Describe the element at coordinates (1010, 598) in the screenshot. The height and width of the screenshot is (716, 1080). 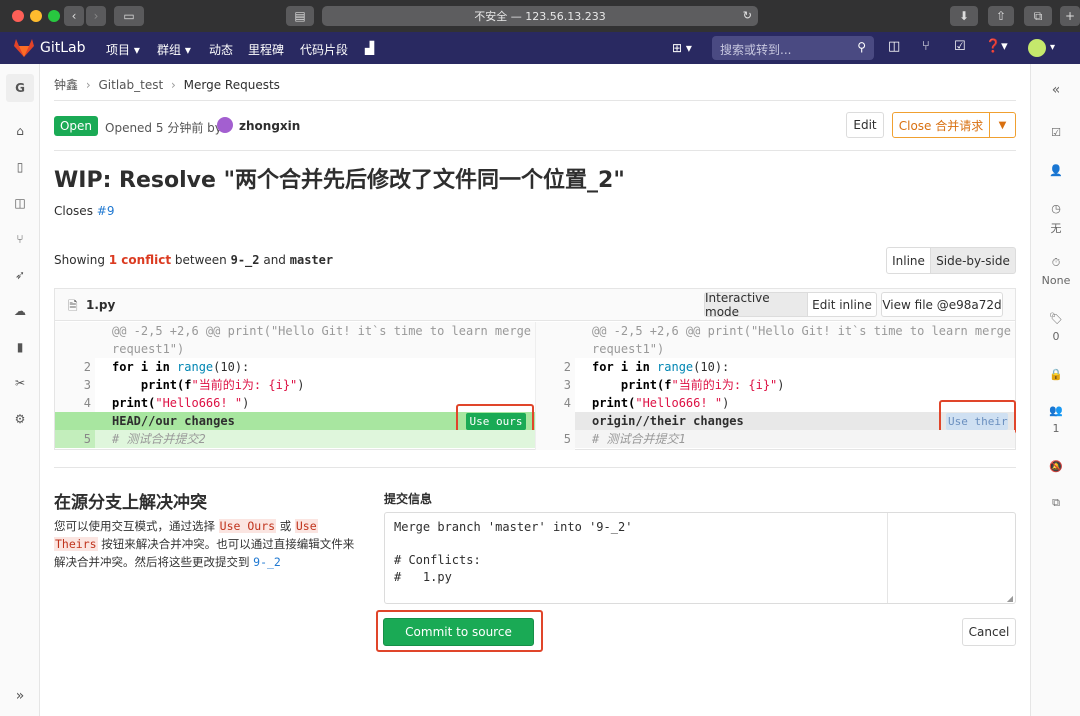
I see `resize-handle-icon: ◢` at that location.